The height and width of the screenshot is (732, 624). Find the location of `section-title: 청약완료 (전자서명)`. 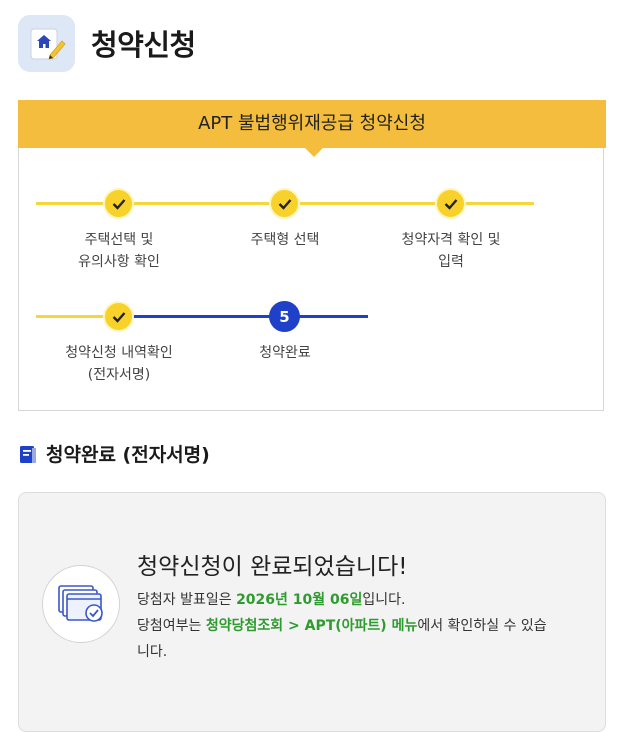

section-title: 청약완료 (전자서명) is located at coordinates (128, 455).